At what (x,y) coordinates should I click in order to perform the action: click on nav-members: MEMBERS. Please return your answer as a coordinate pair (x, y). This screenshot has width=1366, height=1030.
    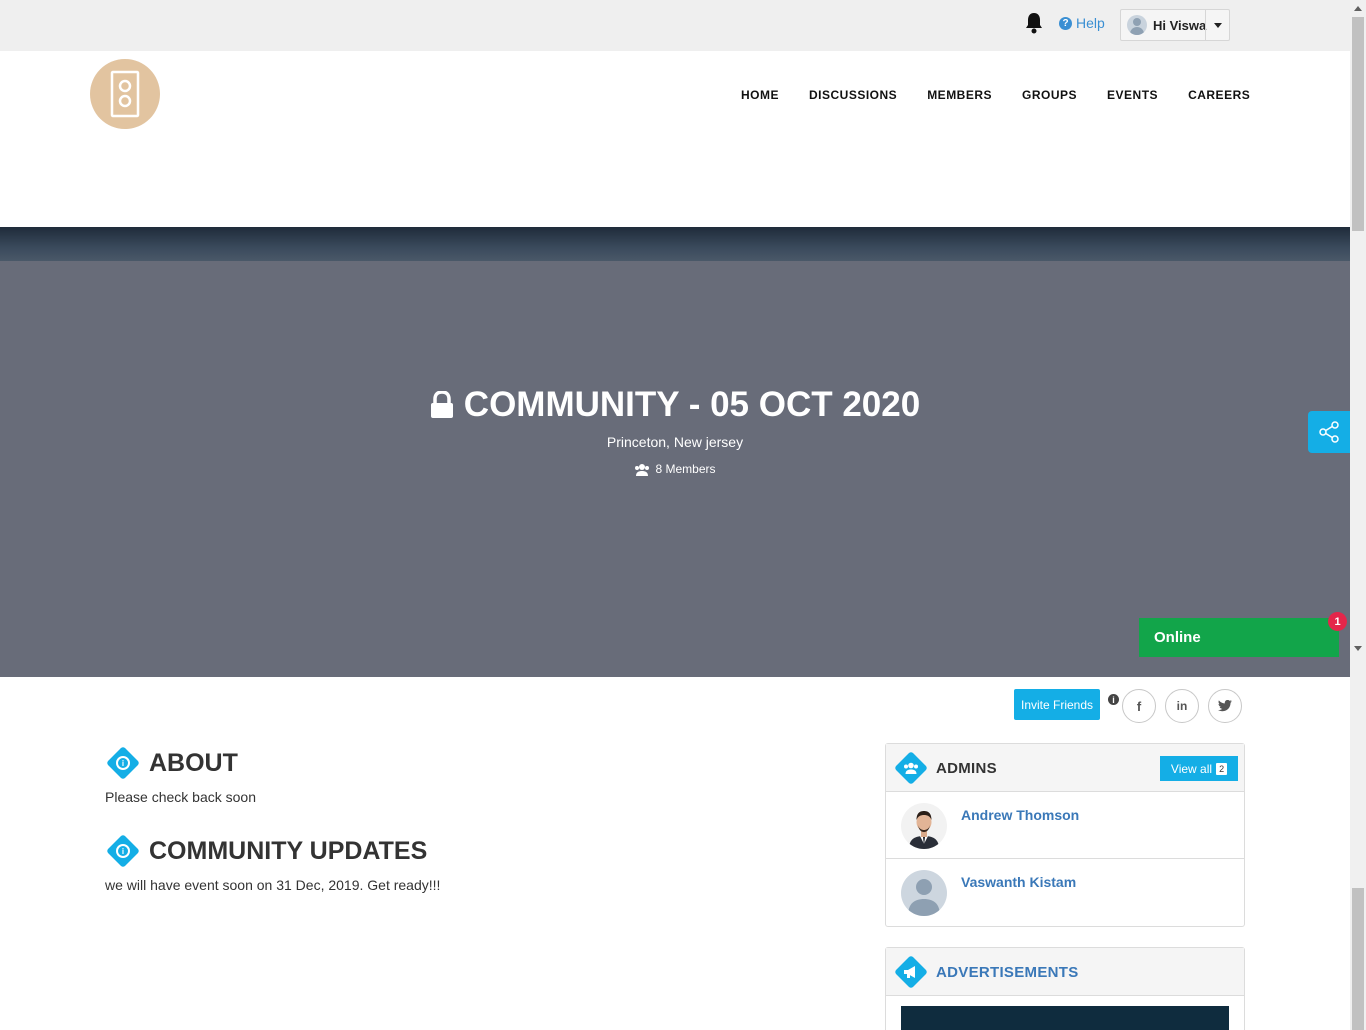
    Looking at the image, I should click on (959, 95).